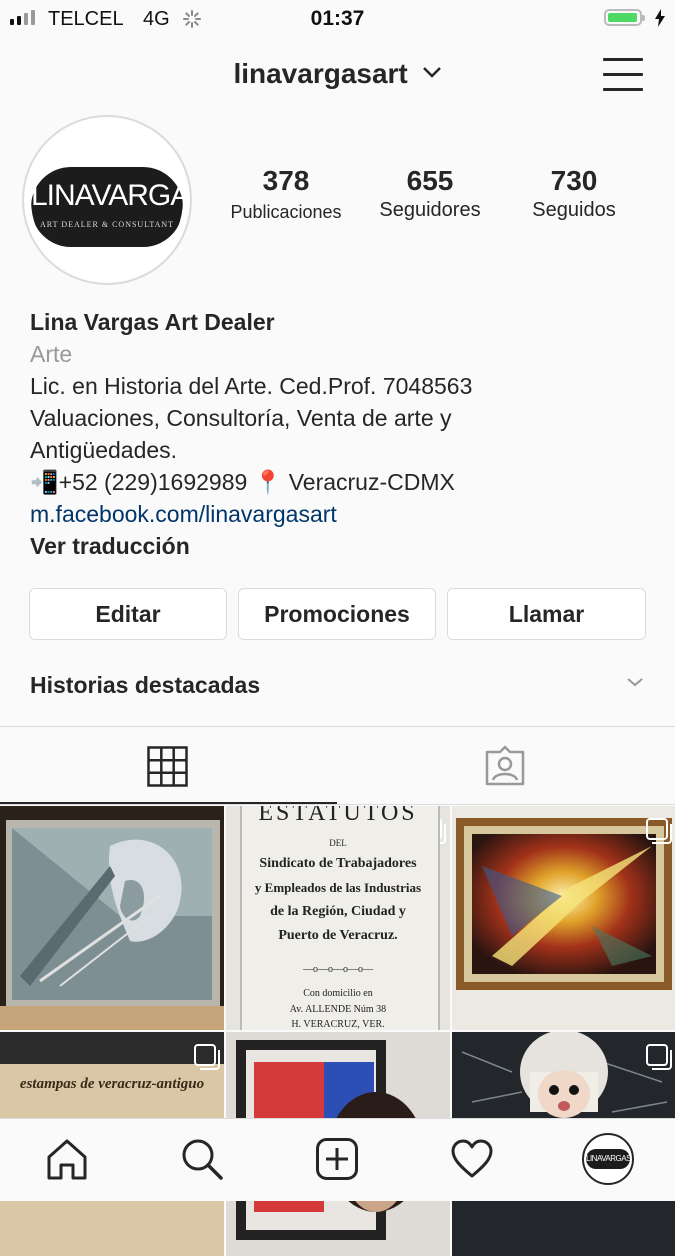  I want to click on heart-icon, so click(472, 1159).